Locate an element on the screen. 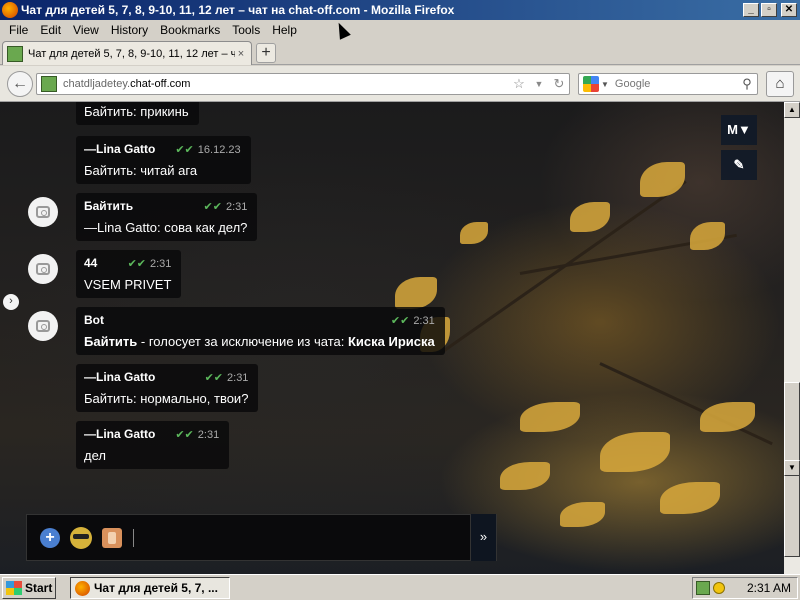 This screenshot has width=800, height=600. message-text: дел is located at coordinates (95, 455).